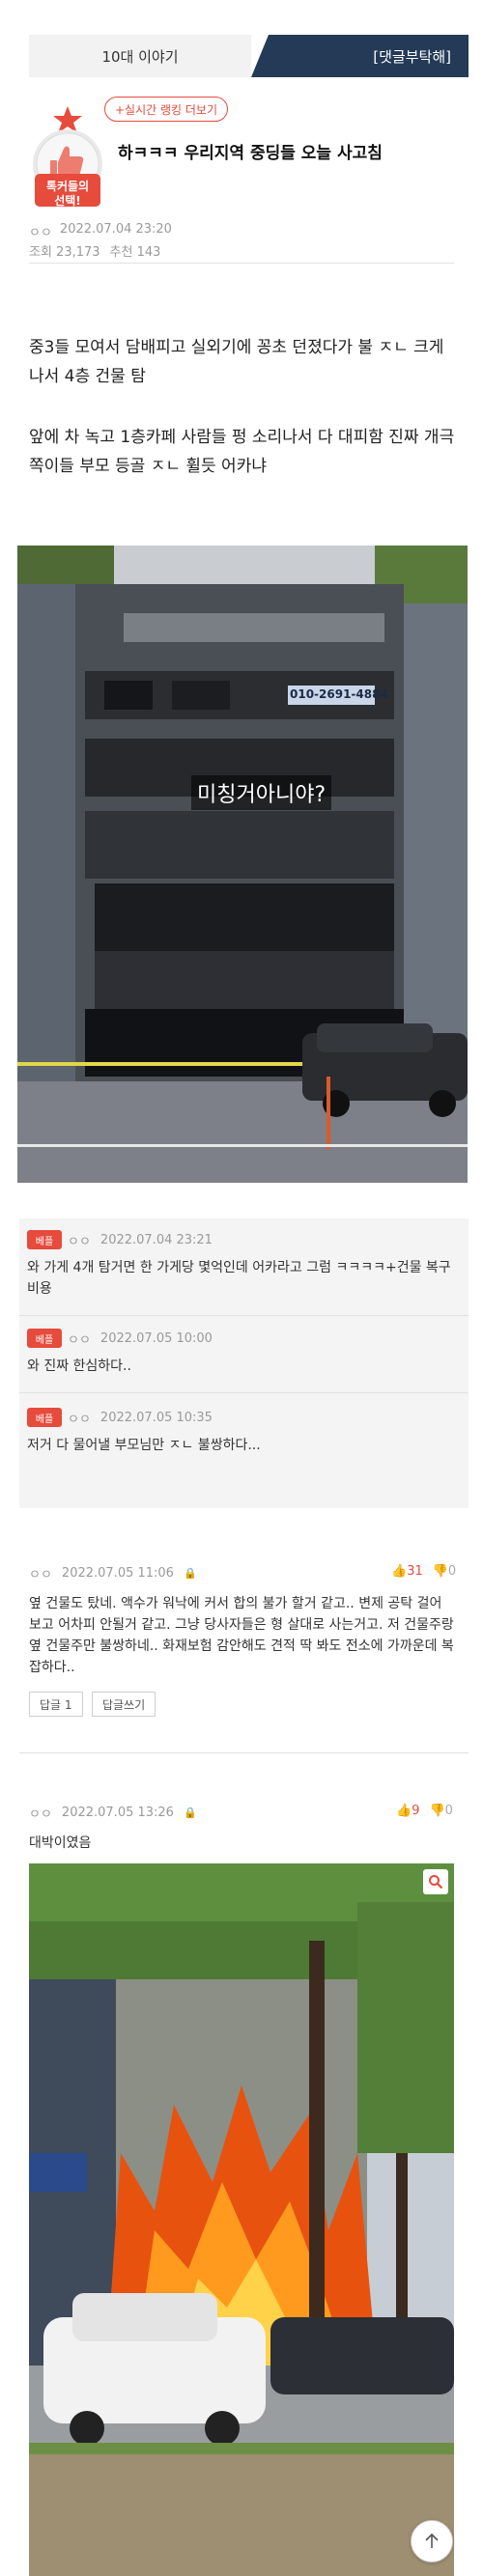 This screenshot has height=2576, width=483. I want to click on post-views: 조회 23,173, so click(64, 253).